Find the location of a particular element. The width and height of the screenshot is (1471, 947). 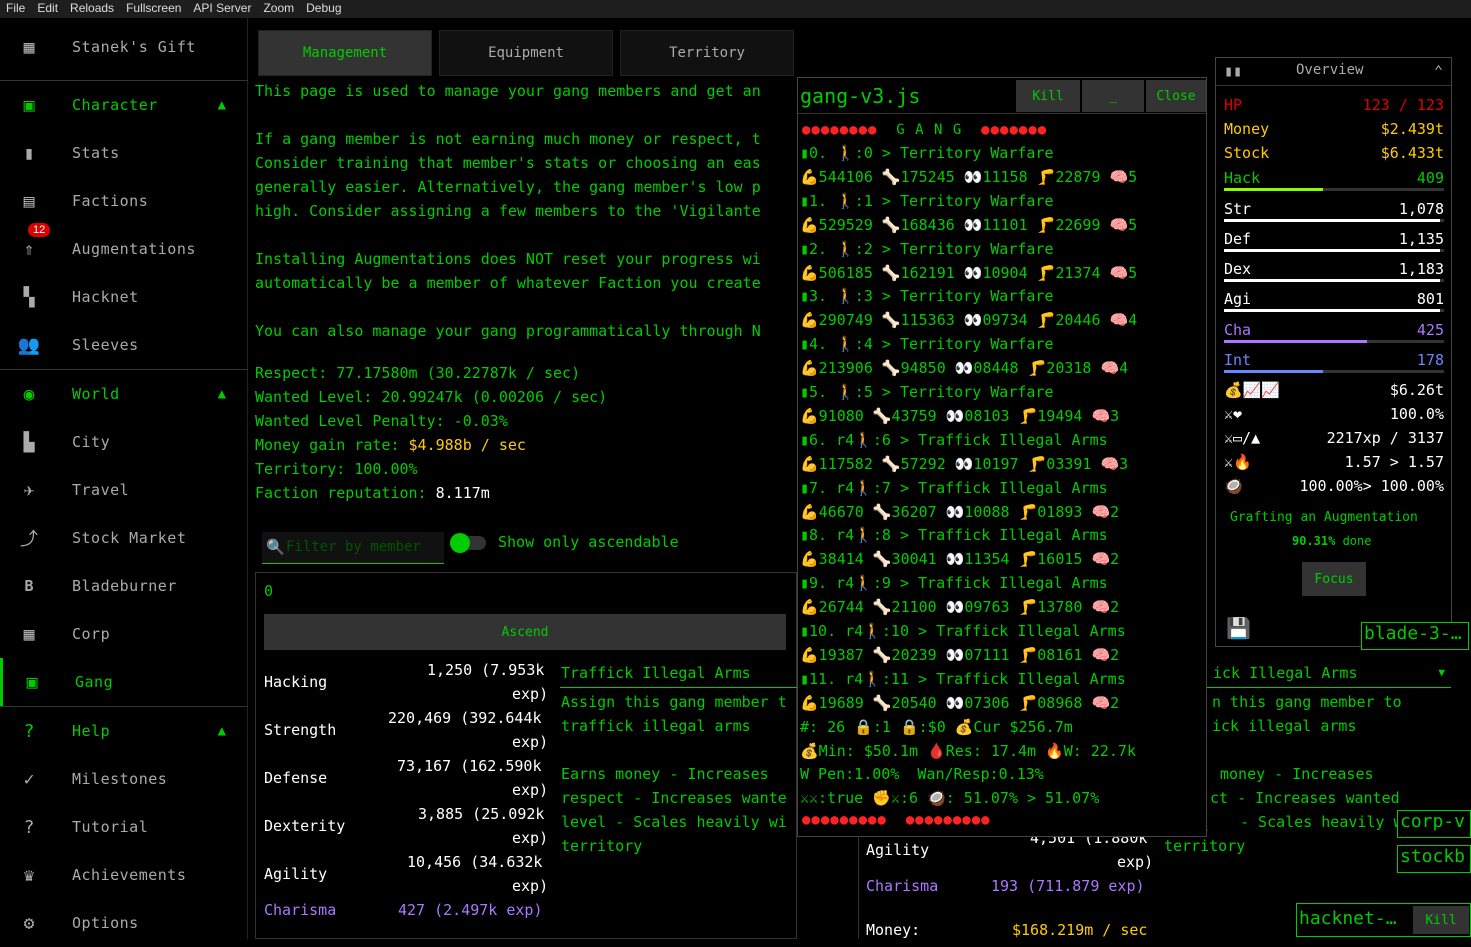

stat-charisma-label: Charisma is located at coordinates (902, 886).